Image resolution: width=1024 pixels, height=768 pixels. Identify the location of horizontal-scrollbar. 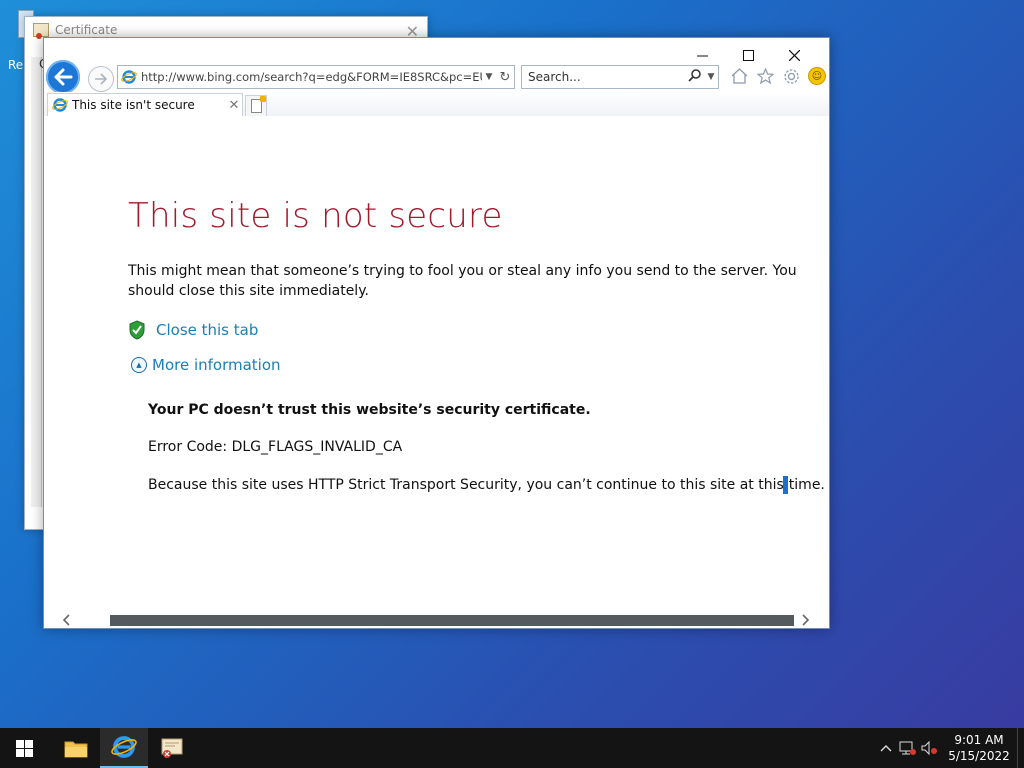
(436, 620).